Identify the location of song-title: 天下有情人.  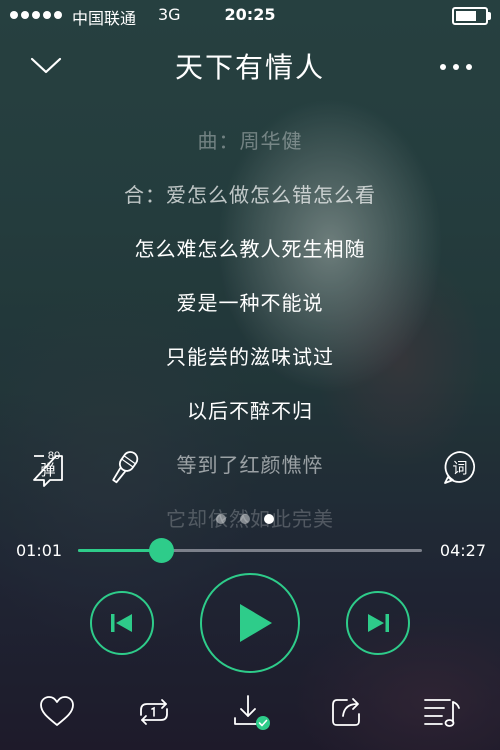
(249, 67).